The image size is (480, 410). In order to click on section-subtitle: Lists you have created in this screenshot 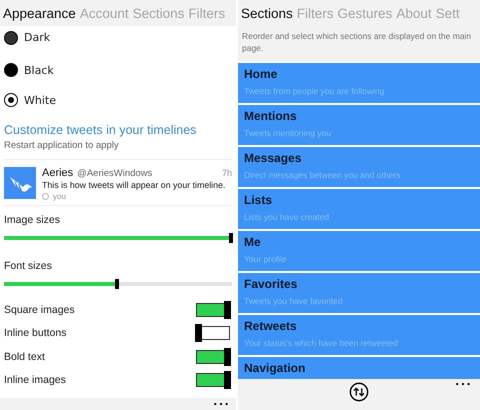, I will do `click(287, 217)`.